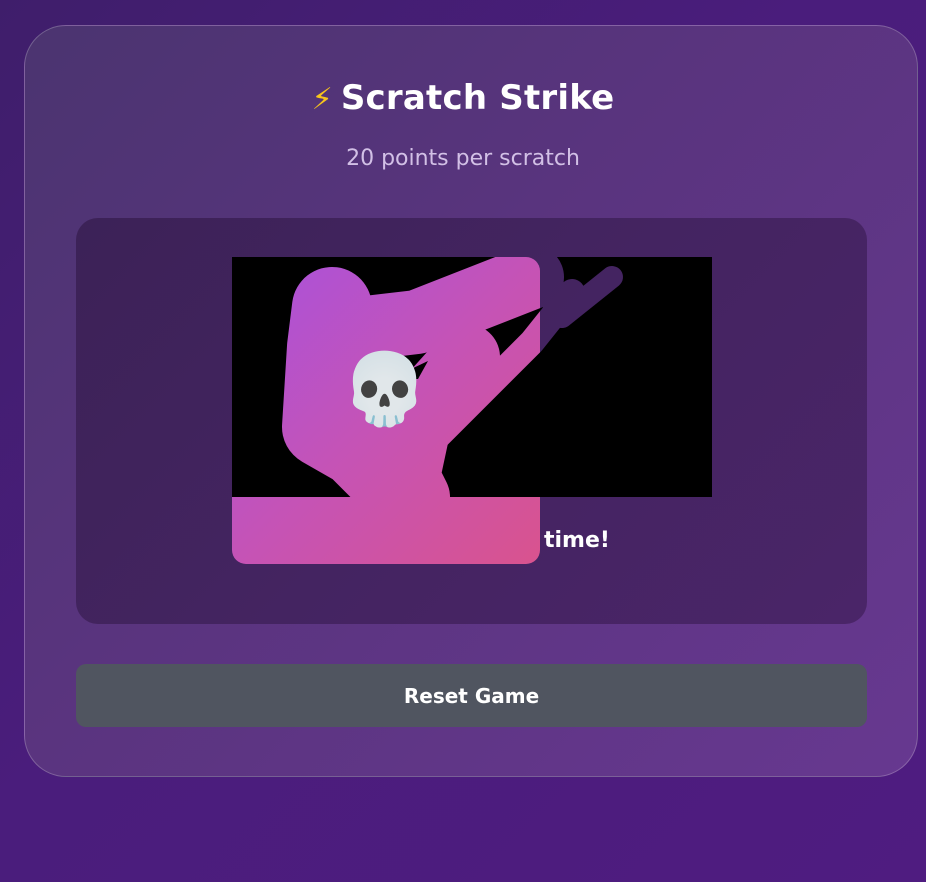 Image resolution: width=926 pixels, height=882 pixels. I want to click on lightning-bolt-icon: ⚡, so click(322, 99).